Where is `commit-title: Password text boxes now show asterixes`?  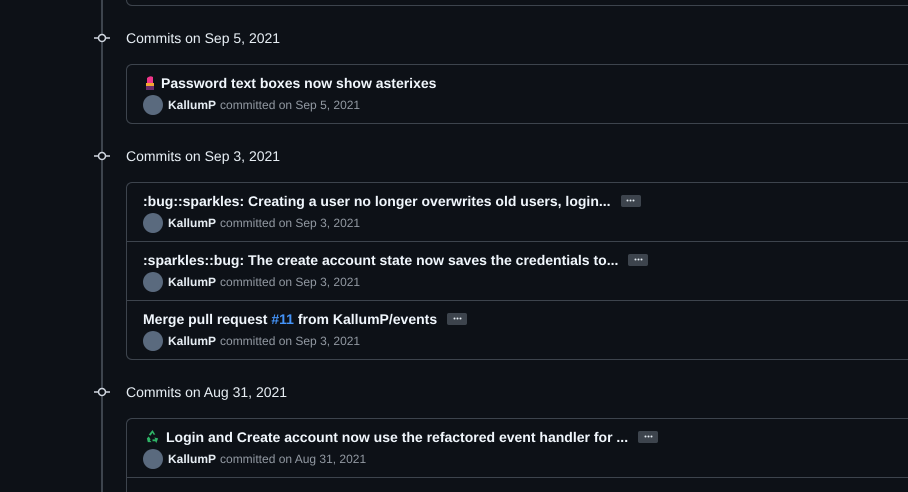 commit-title: Password text boxes now show asterixes is located at coordinates (298, 82).